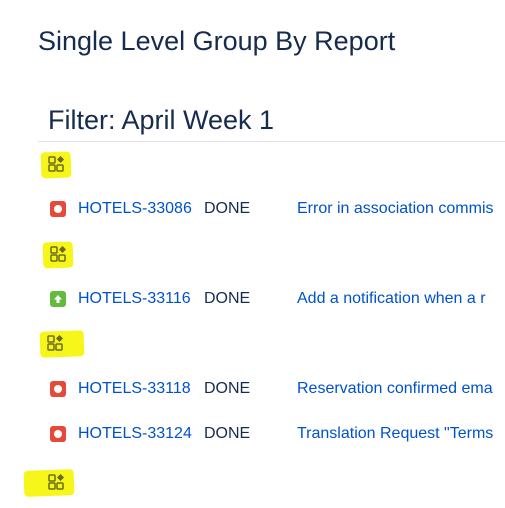 The image size is (505, 508). What do you see at coordinates (58, 299) in the screenshot?
I see `improvement-icon` at bounding box center [58, 299].